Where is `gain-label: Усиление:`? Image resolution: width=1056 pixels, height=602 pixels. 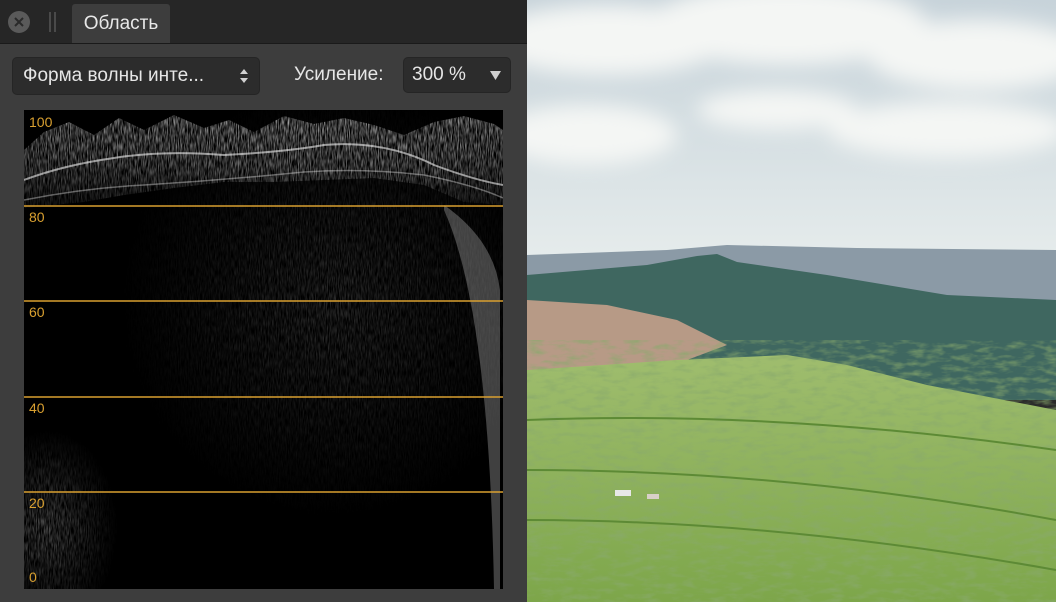 gain-label: Усиление: is located at coordinates (339, 74).